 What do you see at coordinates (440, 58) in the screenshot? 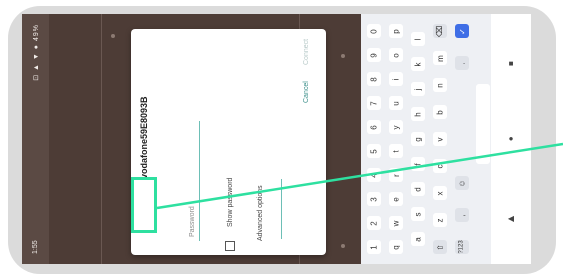
I see `key-m: m` at bounding box center [440, 58].